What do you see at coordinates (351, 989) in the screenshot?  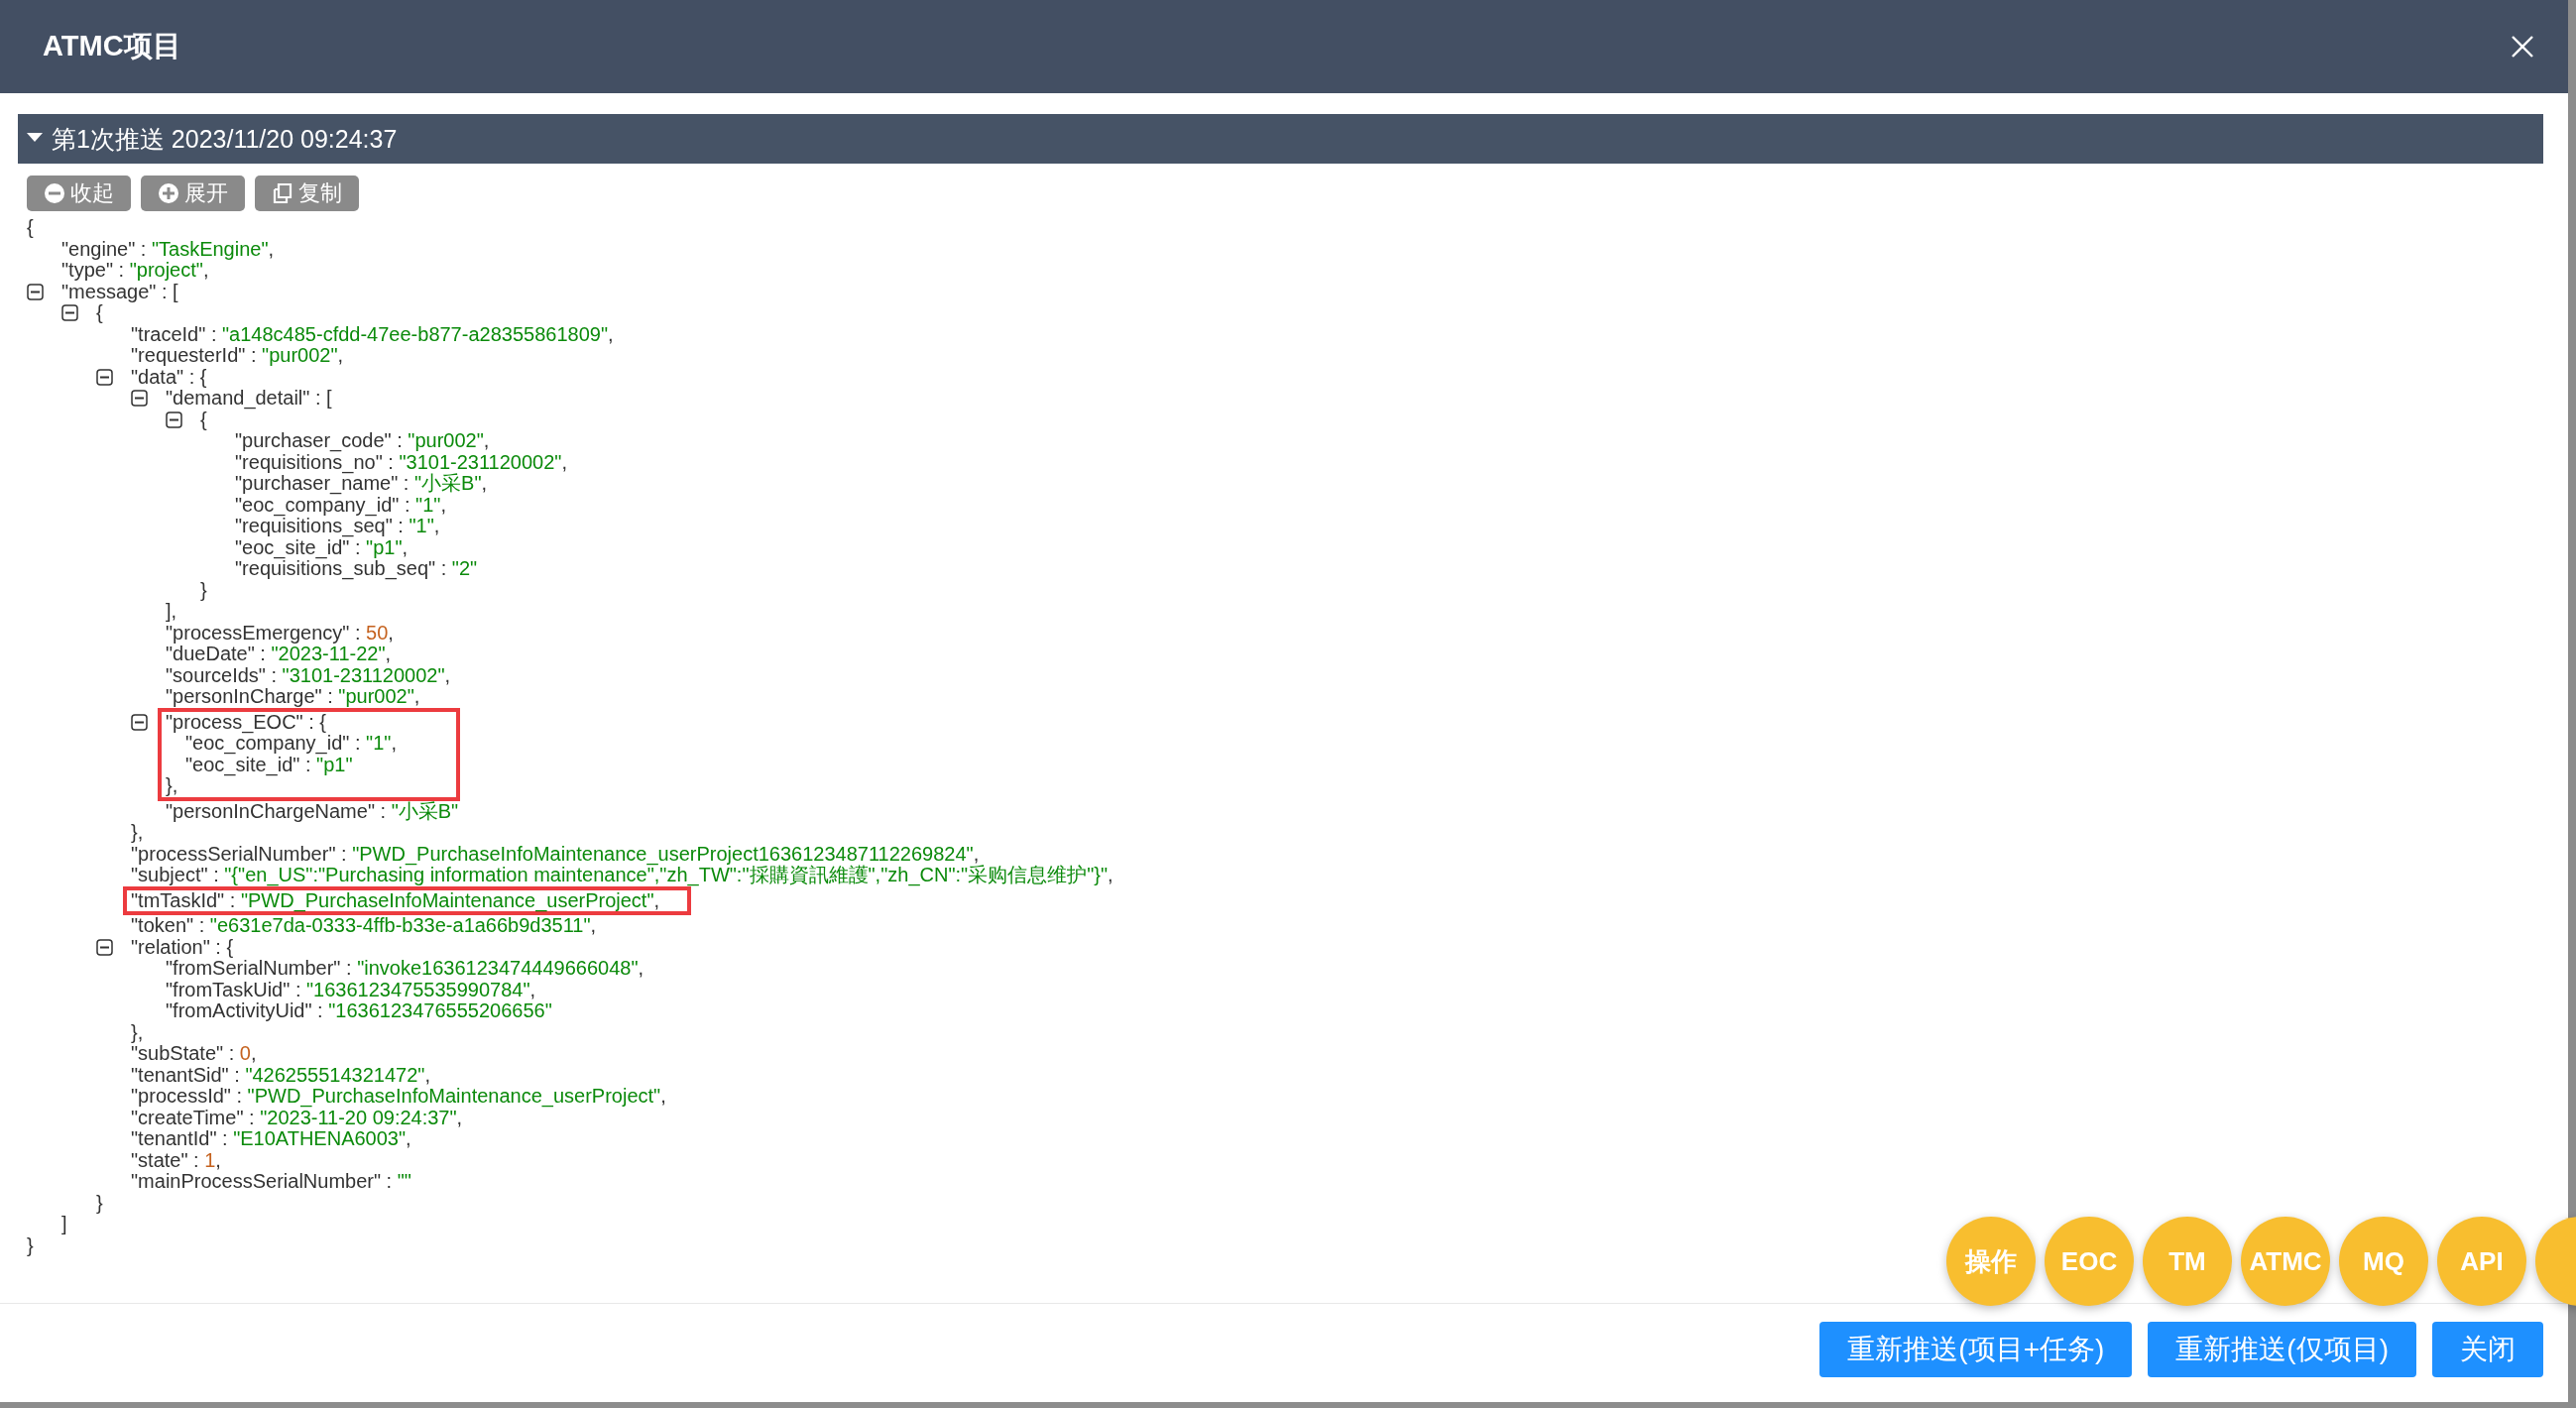 I see `json-line: "fromTaskUid" : "1636123475535990784",` at bounding box center [351, 989].